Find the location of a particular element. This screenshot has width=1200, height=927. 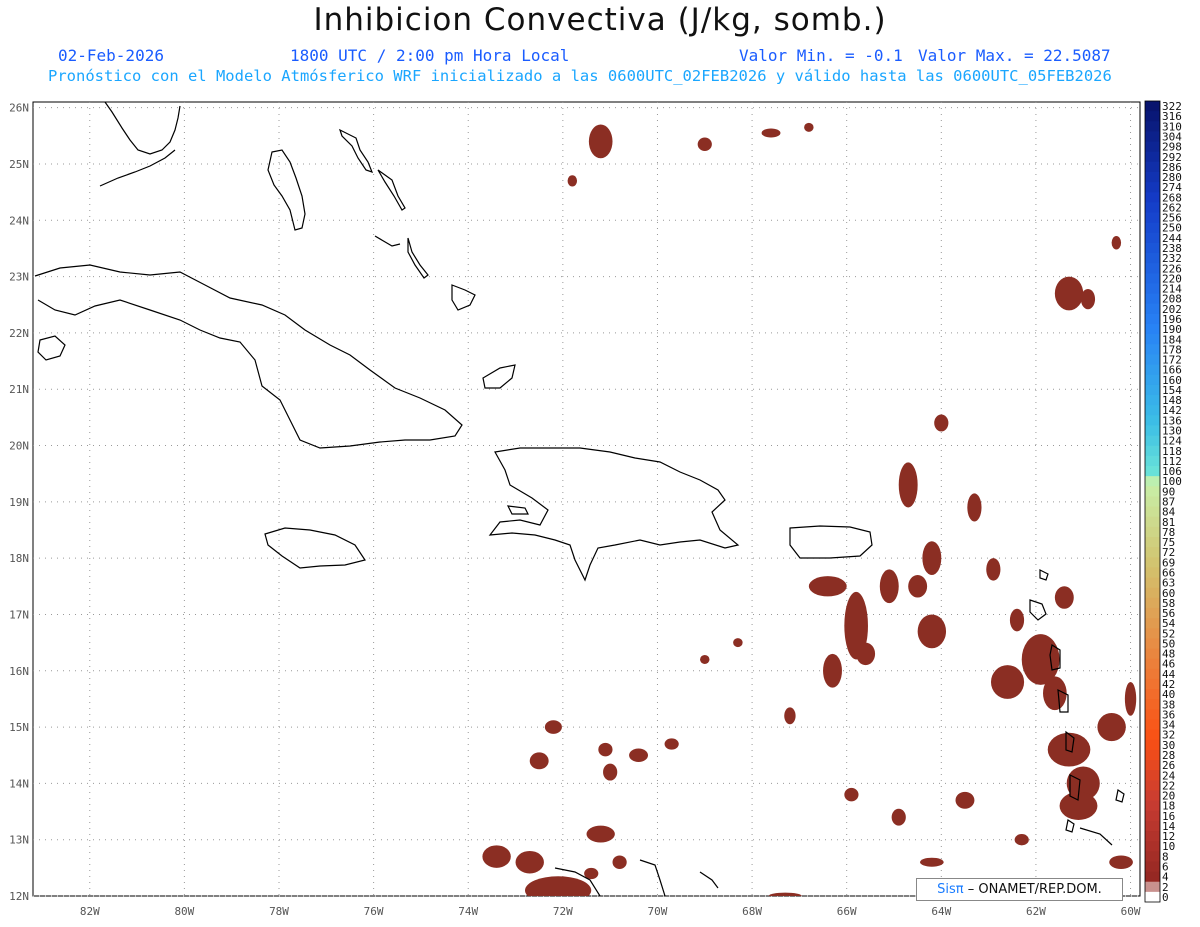

credit-text: – ONAMET/REP.DOM. is located at coordinates (1034, 889).